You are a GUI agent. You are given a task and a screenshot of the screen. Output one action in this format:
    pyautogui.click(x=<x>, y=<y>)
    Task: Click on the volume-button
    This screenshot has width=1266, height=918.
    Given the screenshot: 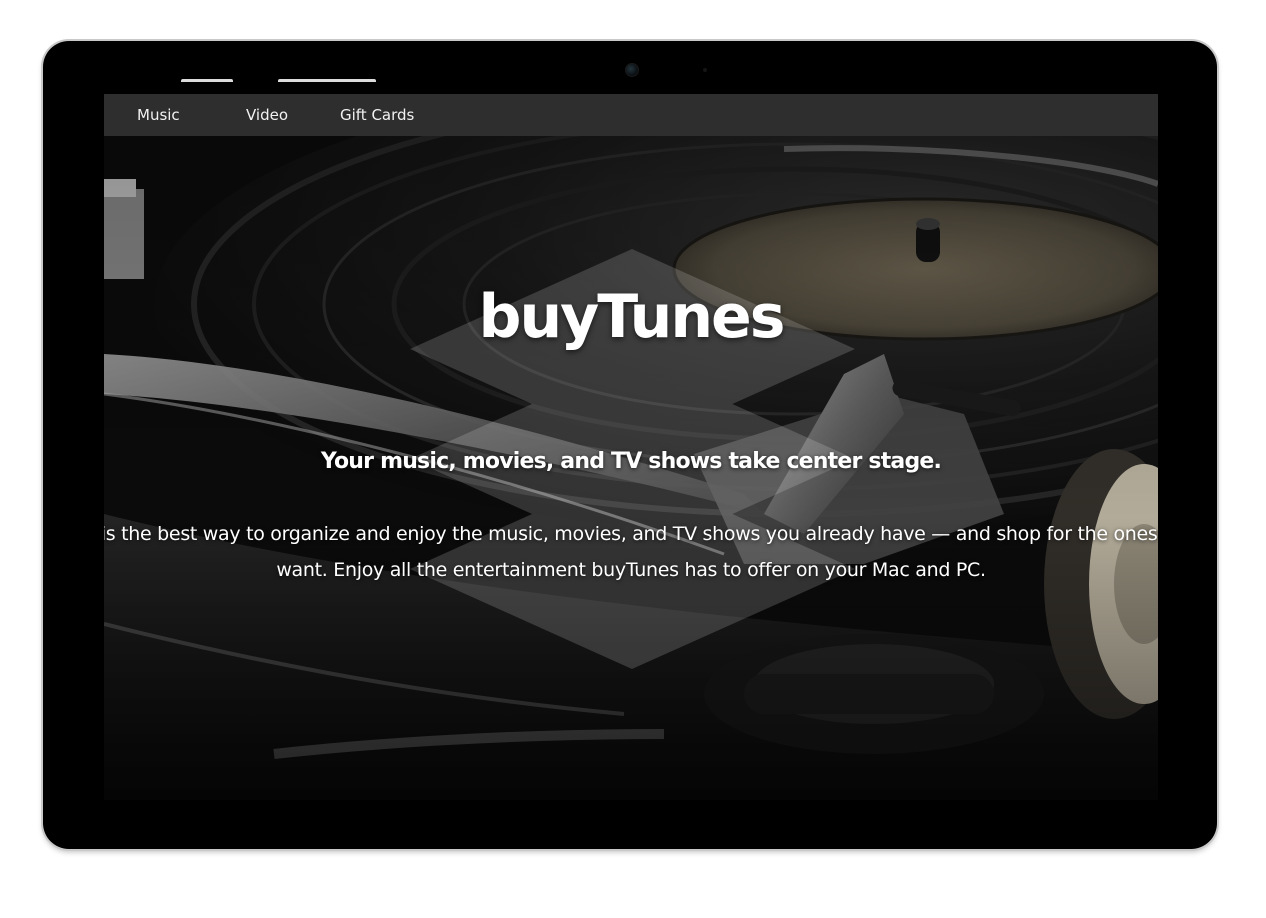 What is the action you would take?
    pyautogui.click(x=207, y=80)
    